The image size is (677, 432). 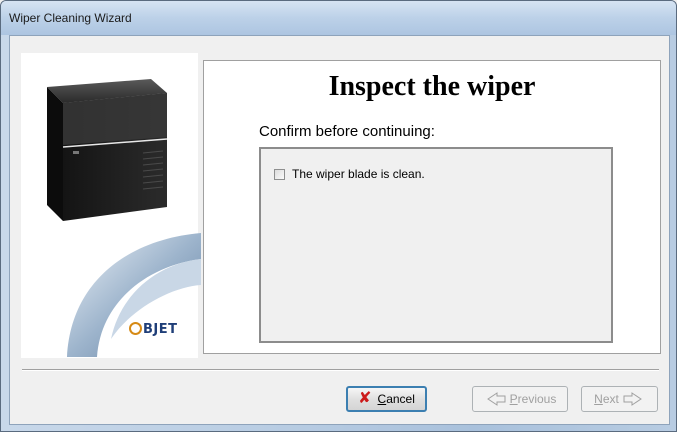 What do you see at coordinates (396, 399) in the screenshot?
I see `cancel-label: Cancel` at bounding box center [396, 399].